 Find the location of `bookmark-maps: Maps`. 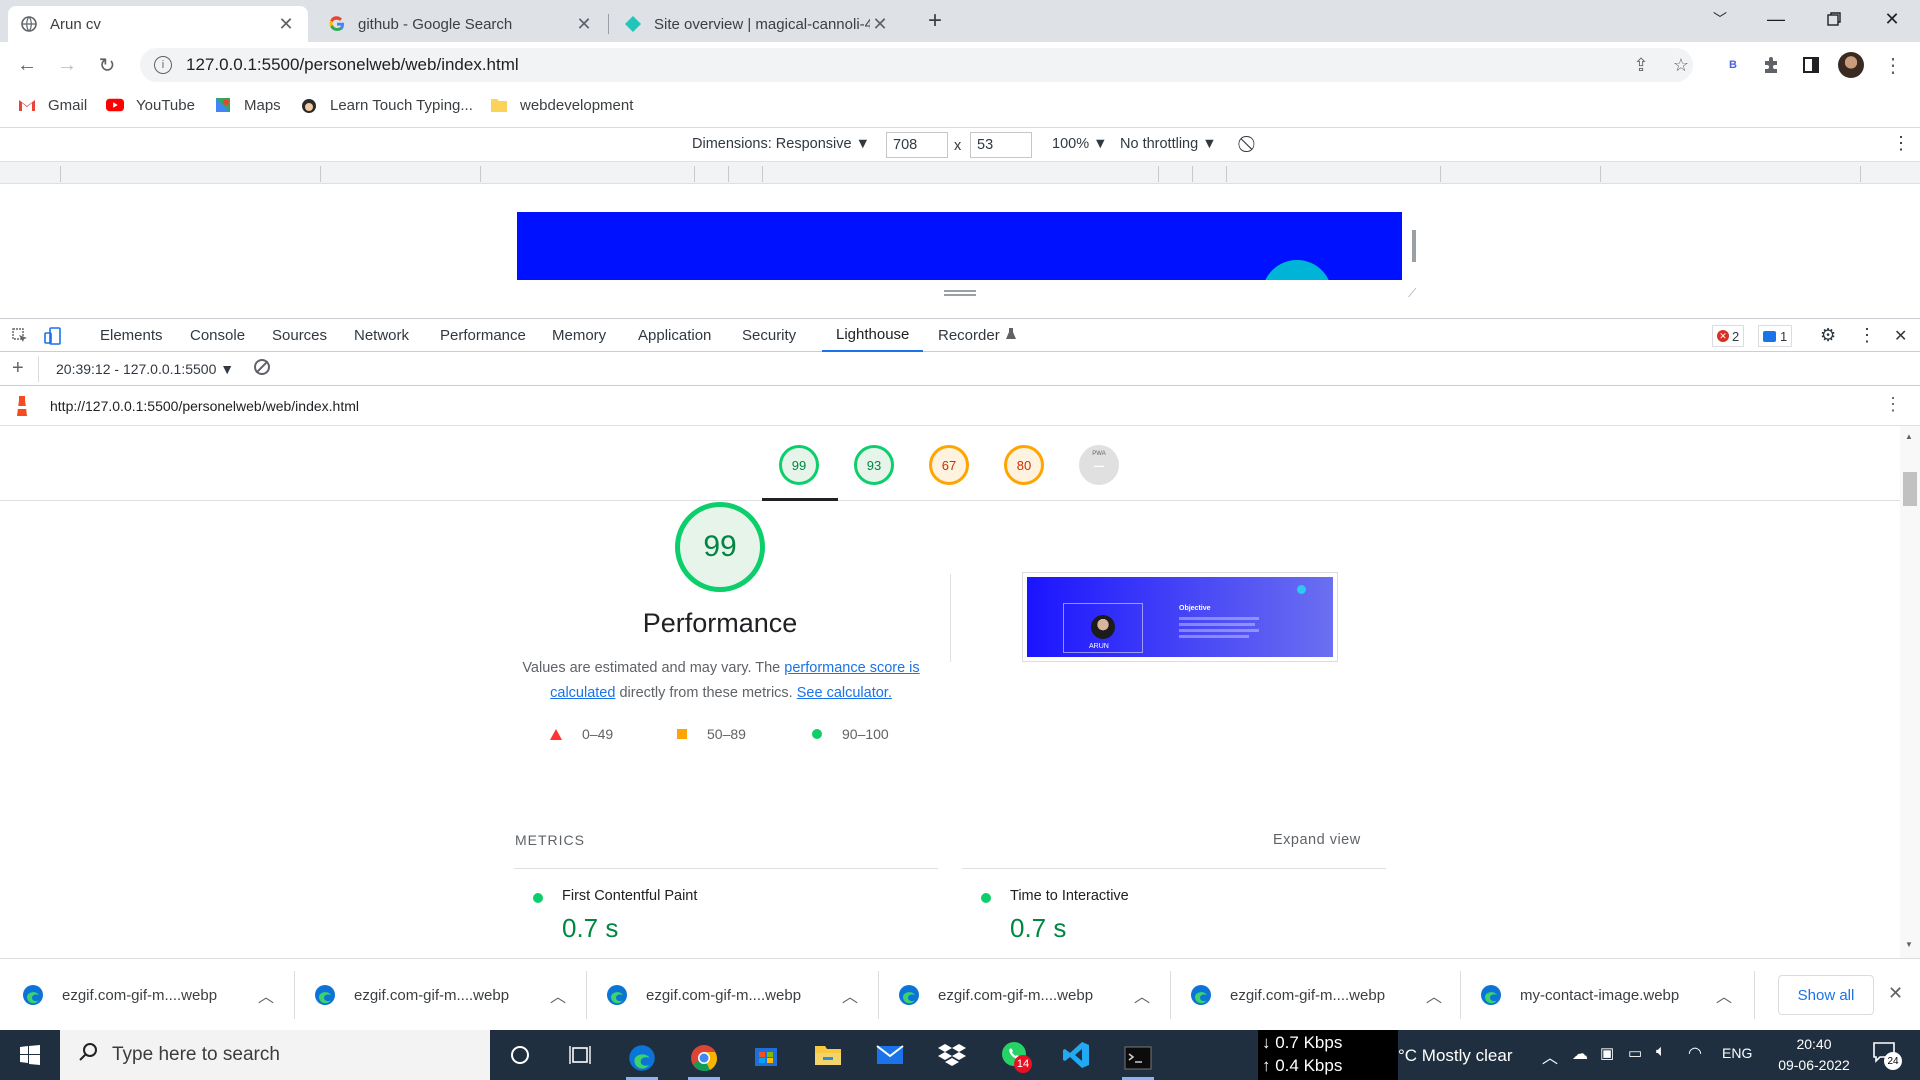

bookmark-maps: Maps is located at coordinates (247, 105).